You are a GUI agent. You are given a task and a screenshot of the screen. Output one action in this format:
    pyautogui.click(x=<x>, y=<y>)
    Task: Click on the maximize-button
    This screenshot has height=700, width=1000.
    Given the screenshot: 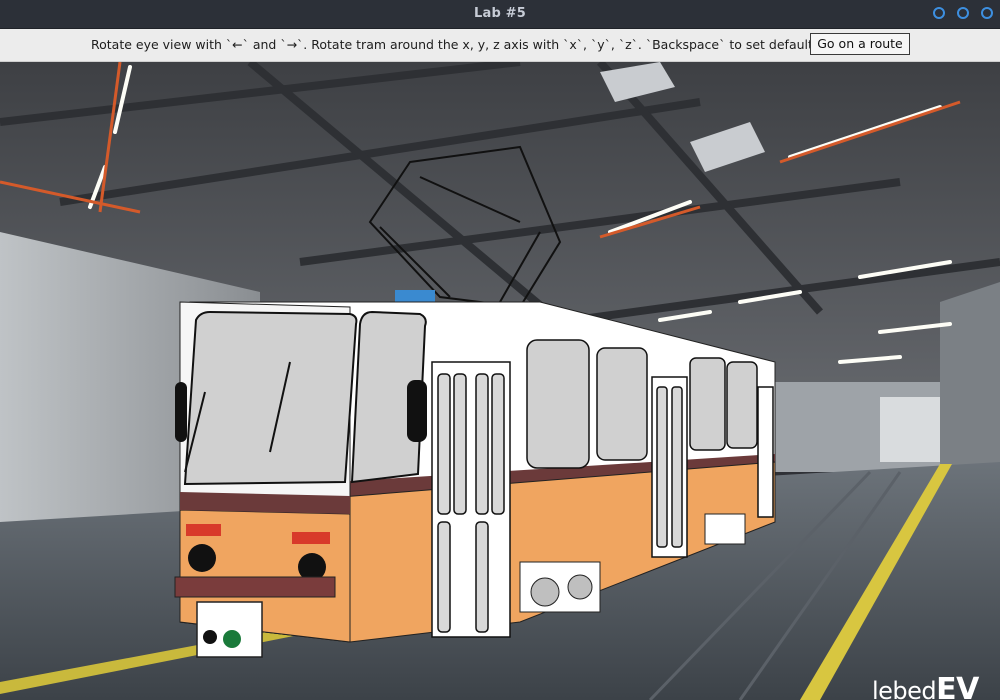 What is the action you would take?
    pyautogui.click(x=963, y=13)
    